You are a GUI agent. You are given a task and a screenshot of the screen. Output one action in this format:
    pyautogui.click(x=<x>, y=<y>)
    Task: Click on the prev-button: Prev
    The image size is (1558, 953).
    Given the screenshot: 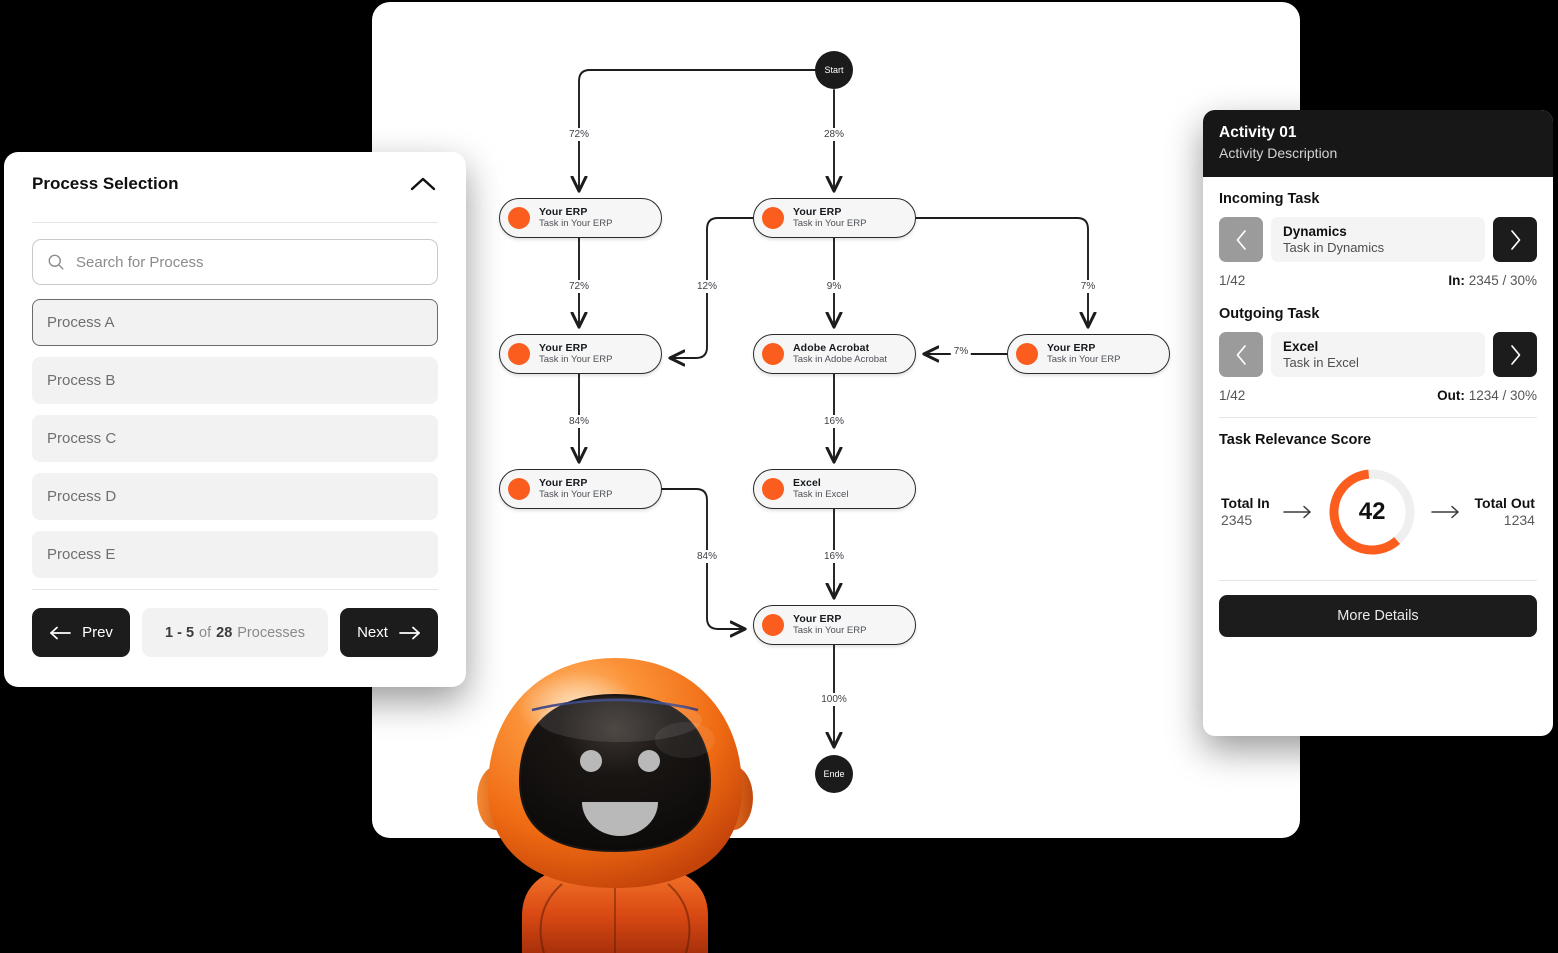 What is the action you would take?
    pyautogui.click(x=81, y=632)
    